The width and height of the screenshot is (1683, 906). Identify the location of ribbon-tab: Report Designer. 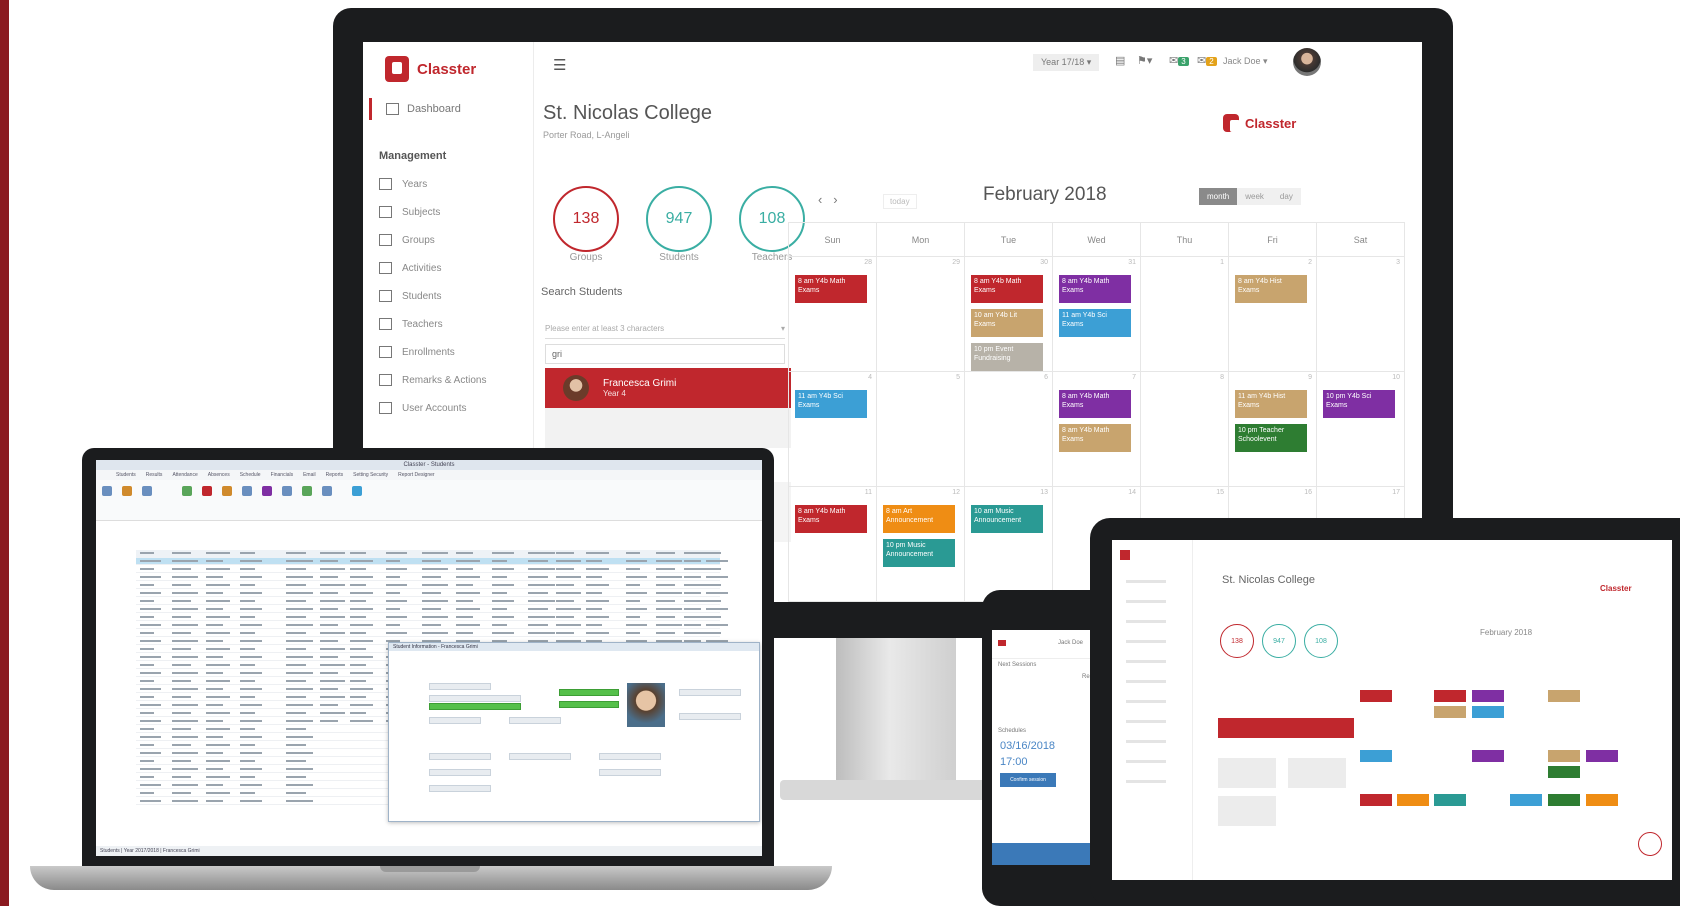
(416, 475).